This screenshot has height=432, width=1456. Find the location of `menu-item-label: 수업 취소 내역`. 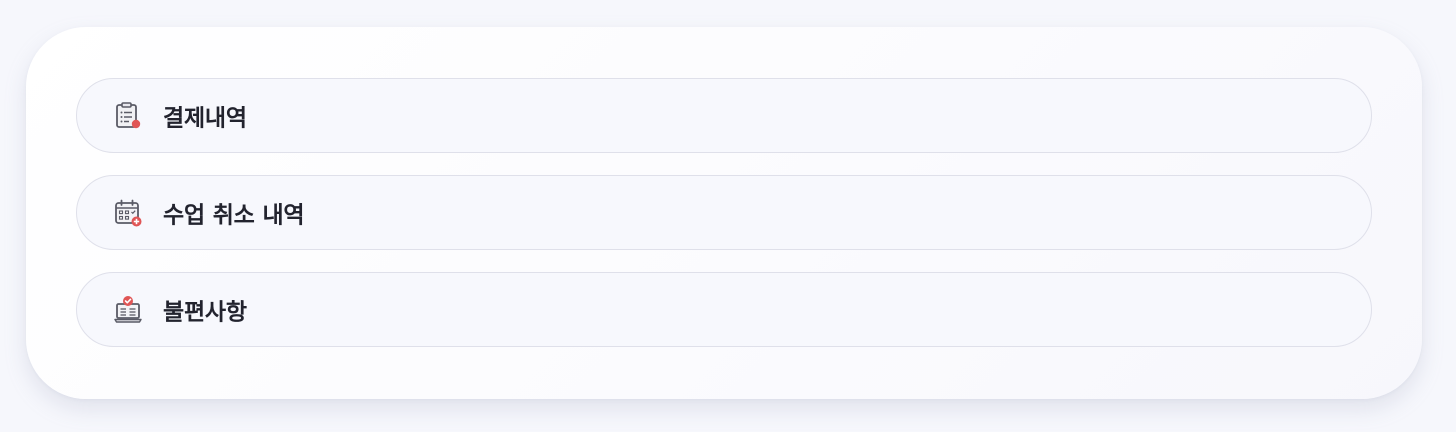

menu-item-label: 수업 취소 내역 is located at coordinates (234, 214).